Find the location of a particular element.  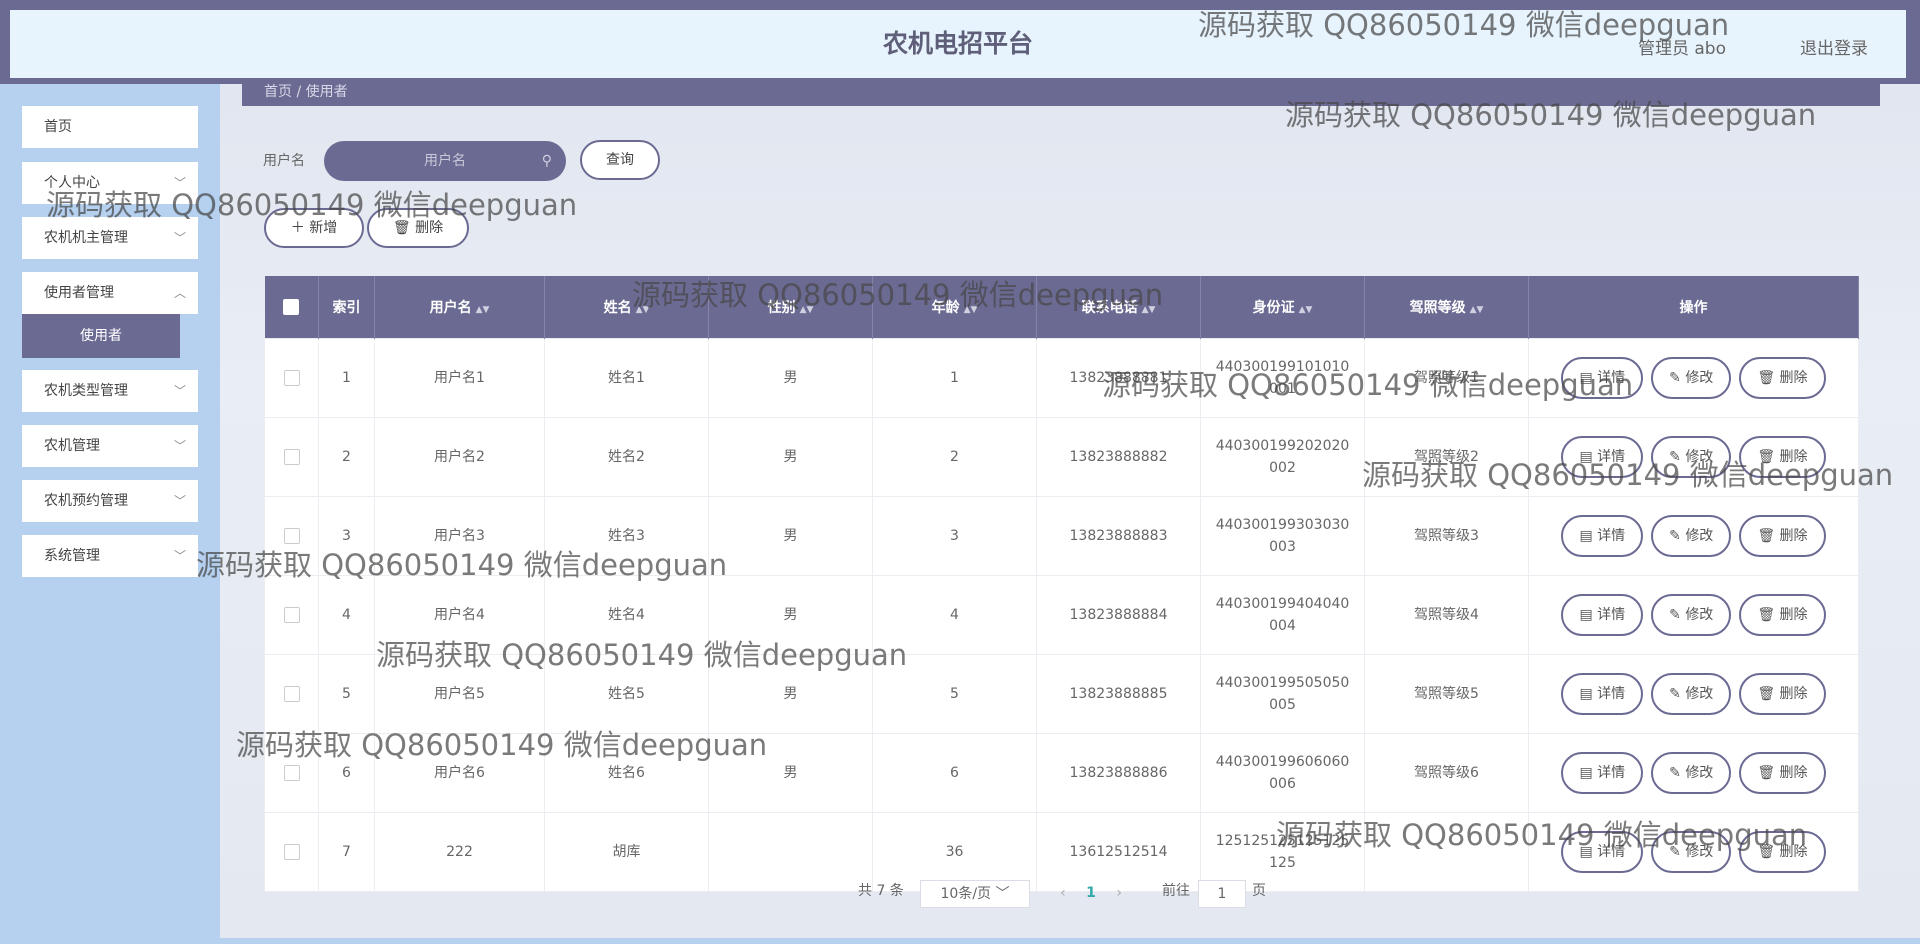

search-input: 用户名 ⚲ is located at coordinates (445, 161).